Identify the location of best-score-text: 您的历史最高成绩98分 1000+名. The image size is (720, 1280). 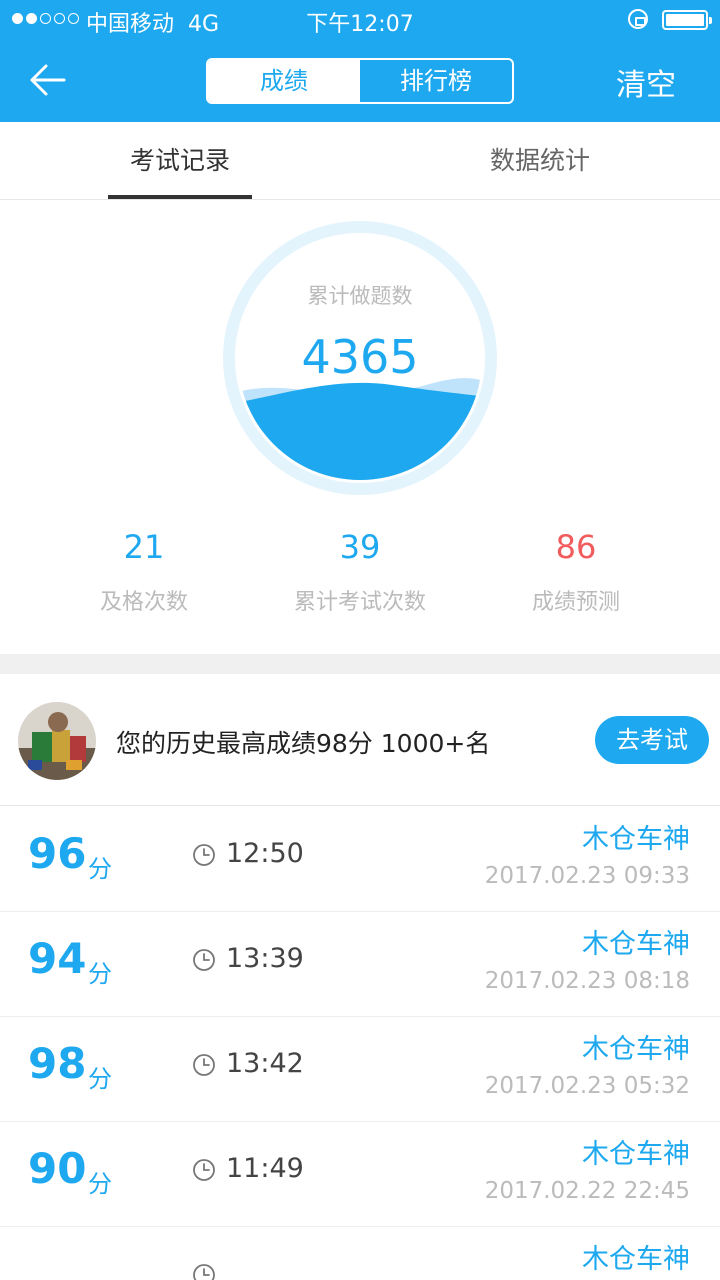
(303, 743).